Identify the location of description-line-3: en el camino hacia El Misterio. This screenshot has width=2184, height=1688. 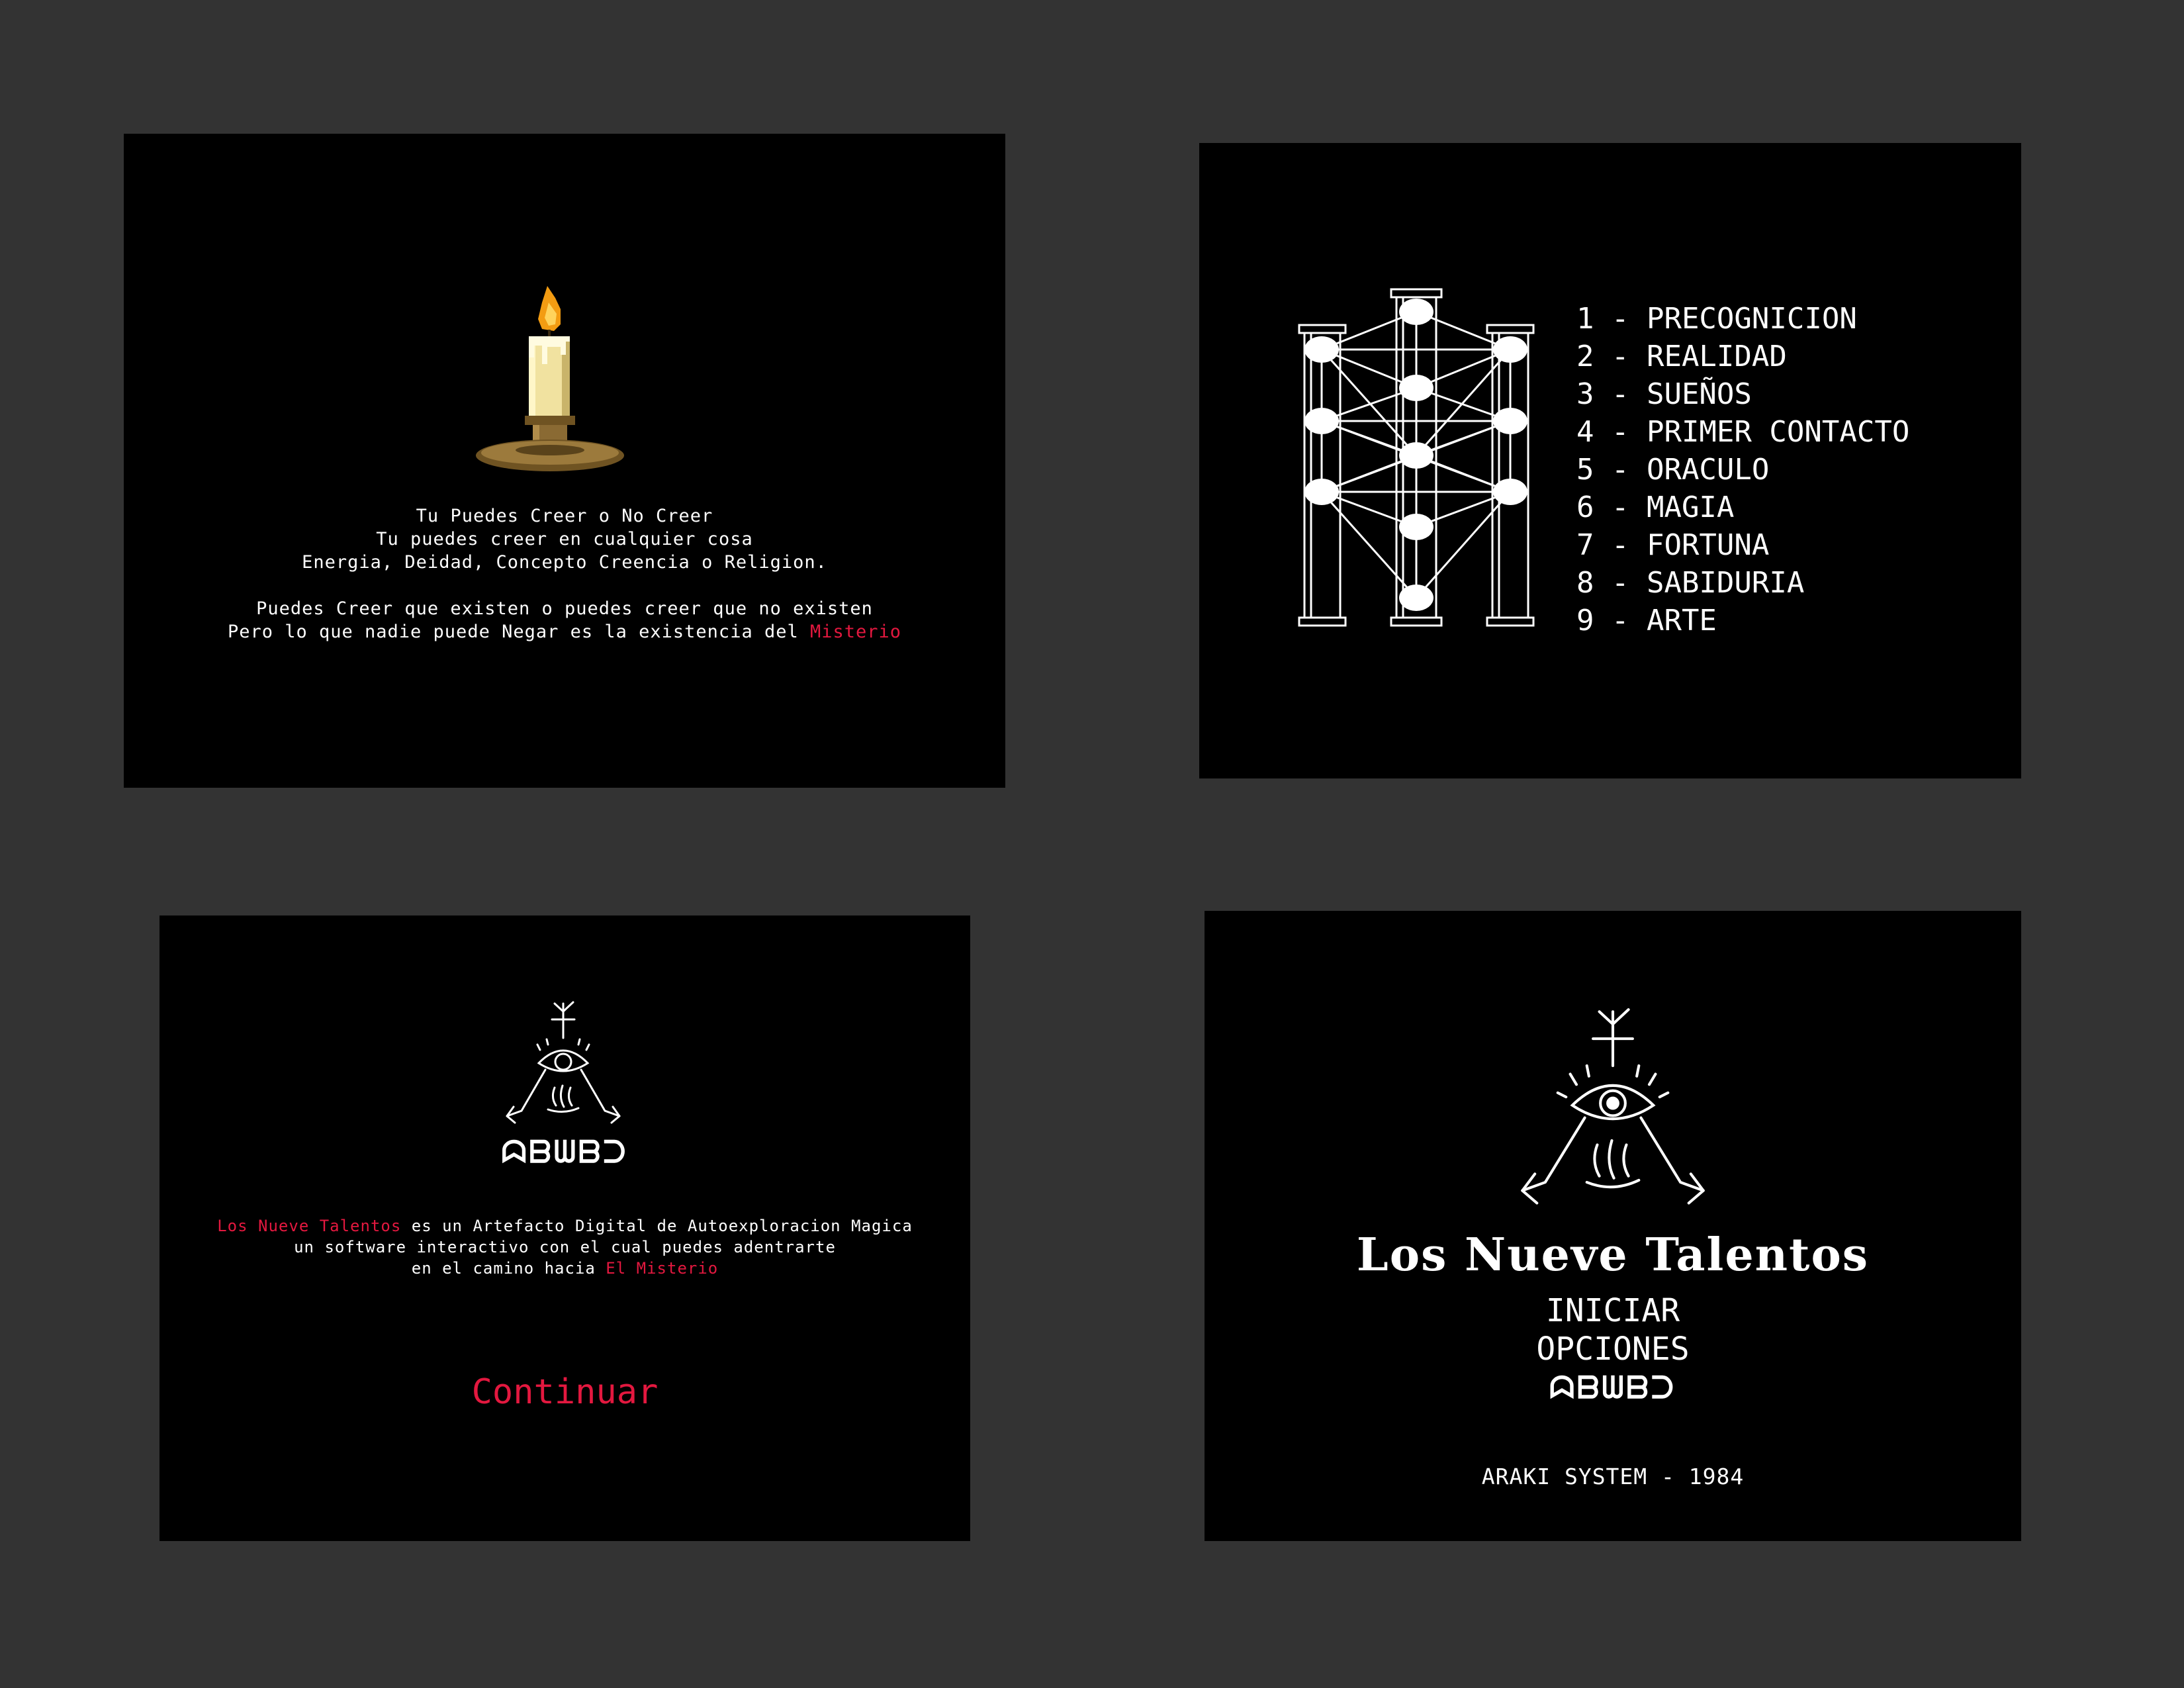
(564, 1268).